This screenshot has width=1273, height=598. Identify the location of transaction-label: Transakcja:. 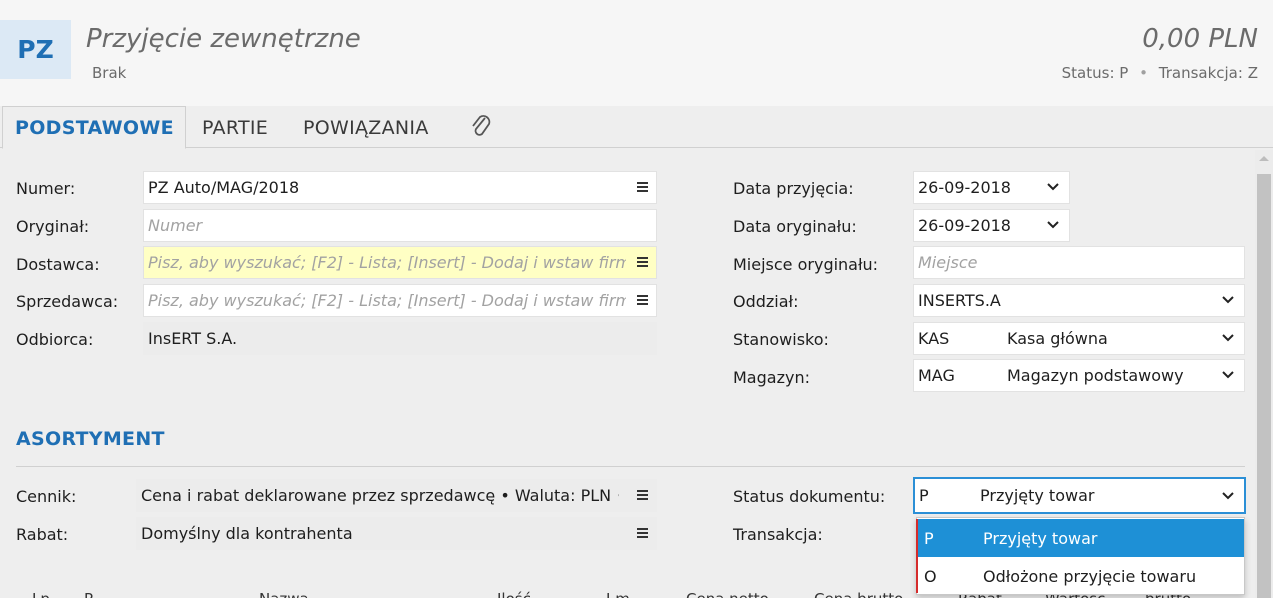
(1200, 73).